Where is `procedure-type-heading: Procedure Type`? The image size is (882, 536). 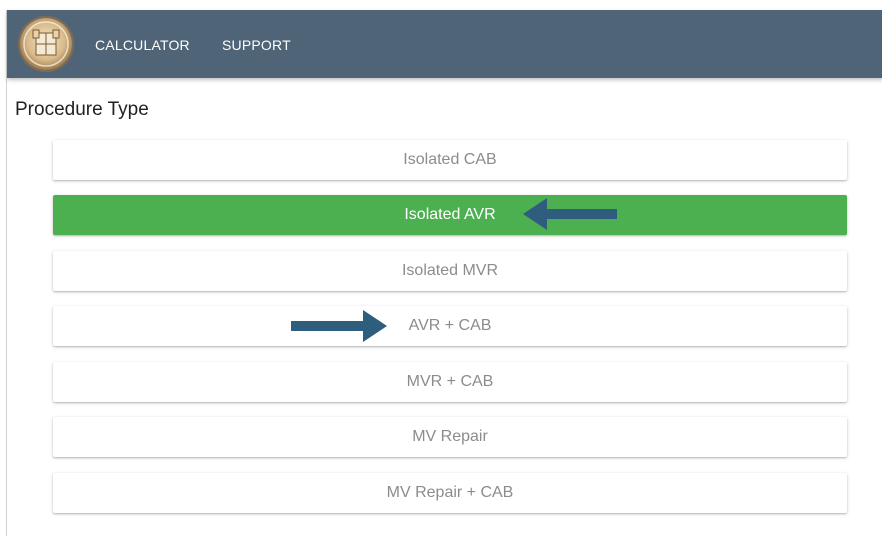 procedure-type-heading: Procedure Type is located at coordinates (82, 109).